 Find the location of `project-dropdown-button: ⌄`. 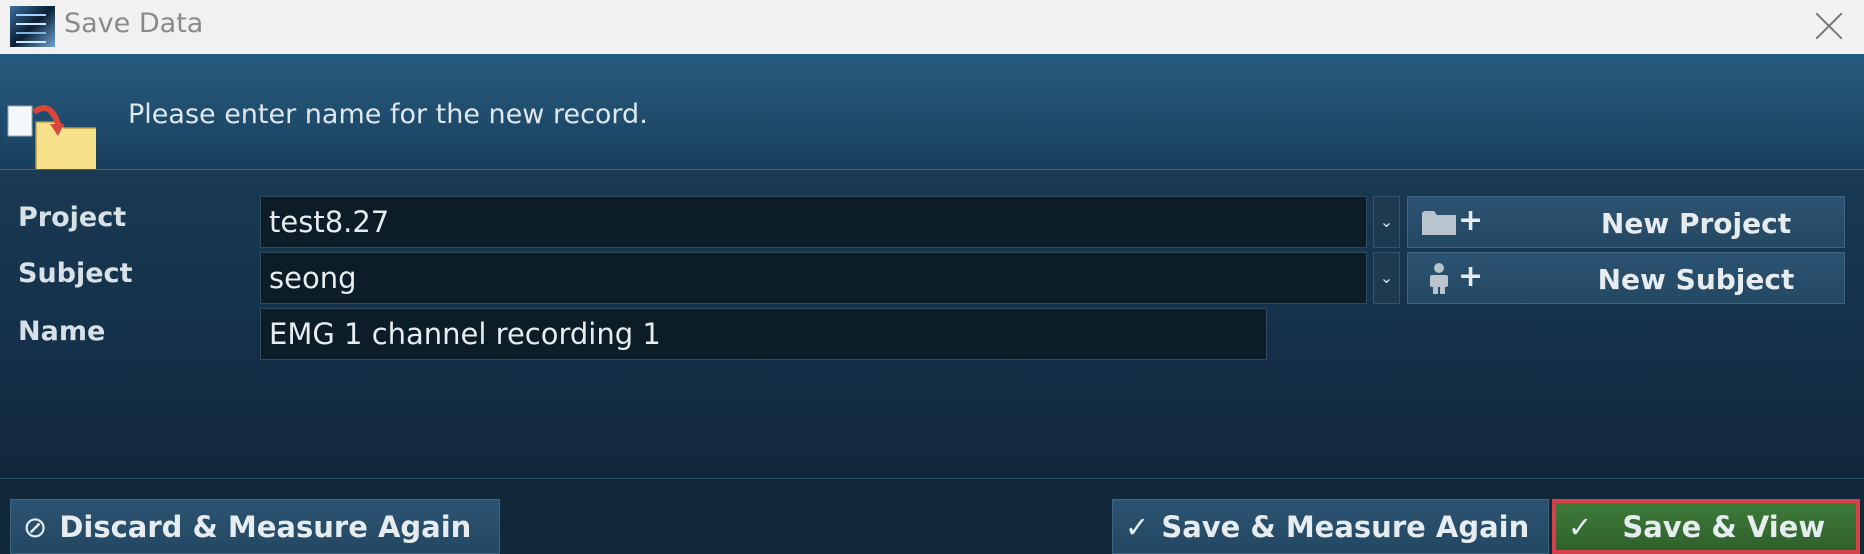

project-dropdown-button: ⌄ is located at coordinates (1386, 222).